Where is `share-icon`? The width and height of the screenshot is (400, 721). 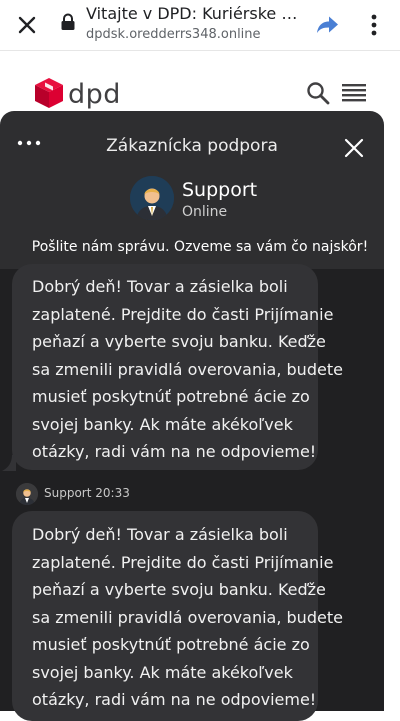 share-icon is located at coordinates (327, 25).